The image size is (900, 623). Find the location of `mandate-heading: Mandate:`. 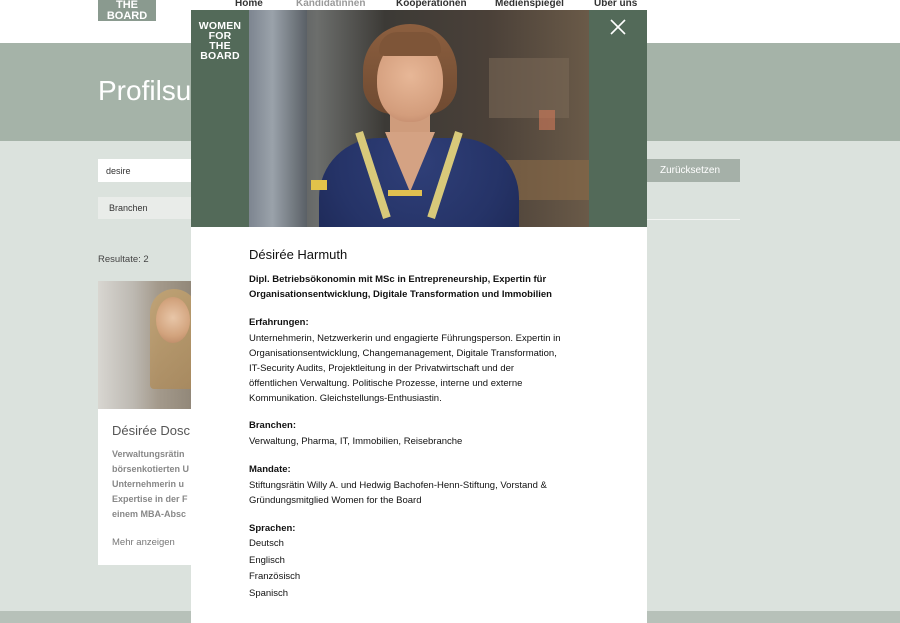

mandate-heading: Mandate: is located at coordinates (270, 469).